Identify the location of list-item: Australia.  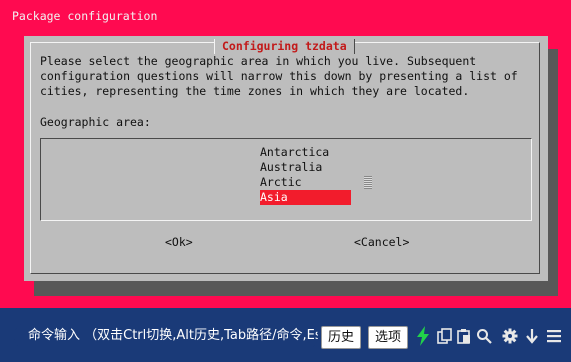
(305, 167).